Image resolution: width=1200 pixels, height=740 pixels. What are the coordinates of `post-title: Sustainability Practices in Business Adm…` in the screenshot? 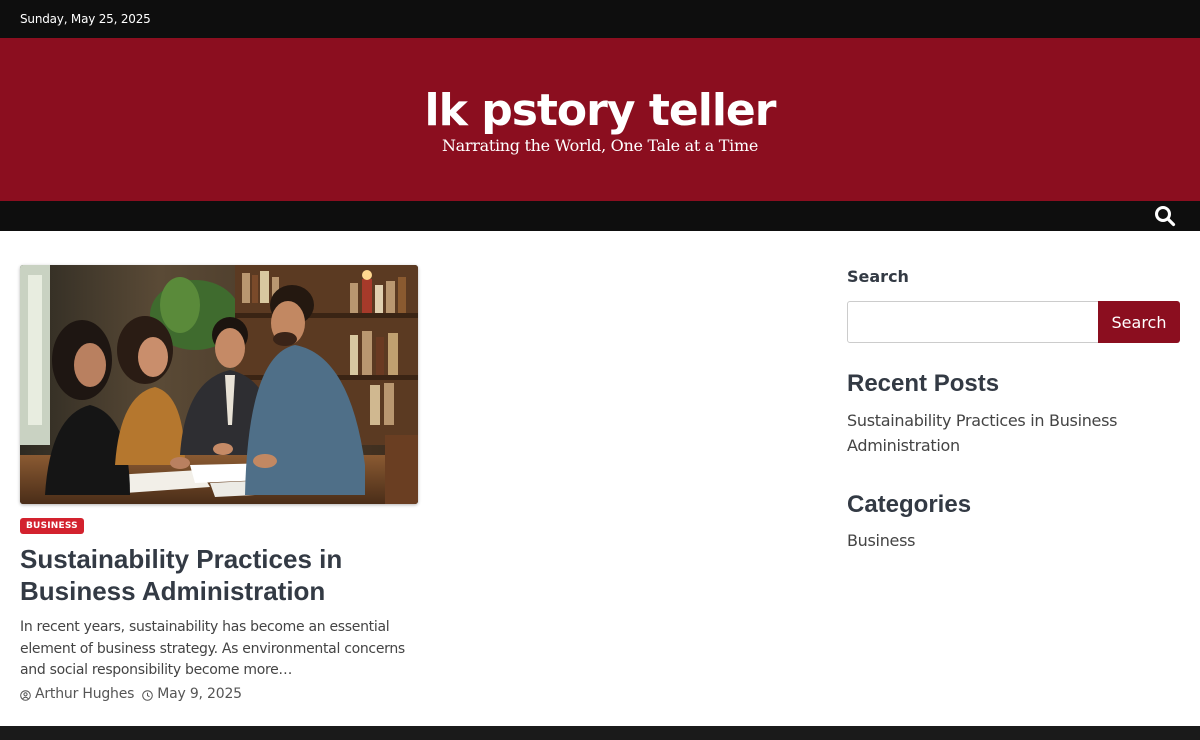 It's located at (219, 575).